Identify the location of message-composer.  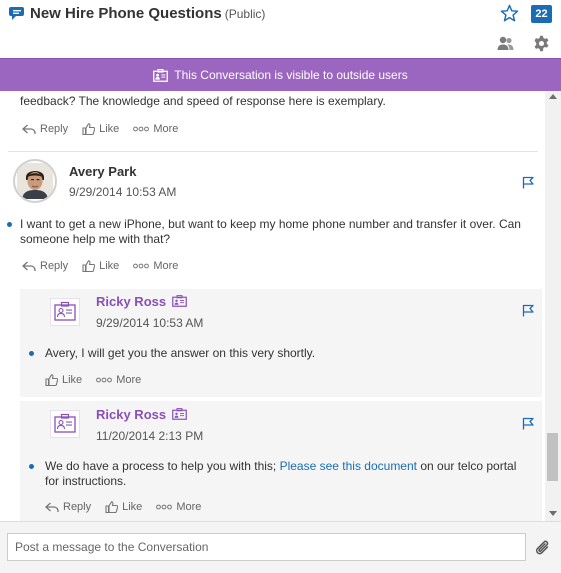
(280, 547).